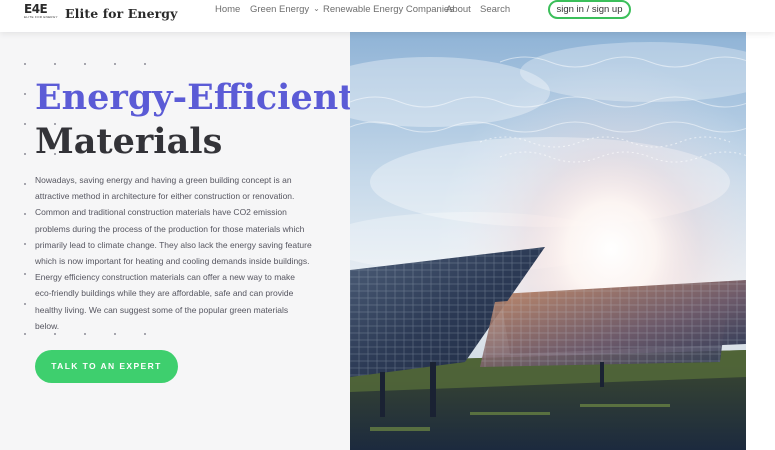 This screenshot has width=775, height=450. What do you see at coordinates (129, 141) in the screenshot?
I see `page-title-line2: Materials` at bounding box center [129, 141].